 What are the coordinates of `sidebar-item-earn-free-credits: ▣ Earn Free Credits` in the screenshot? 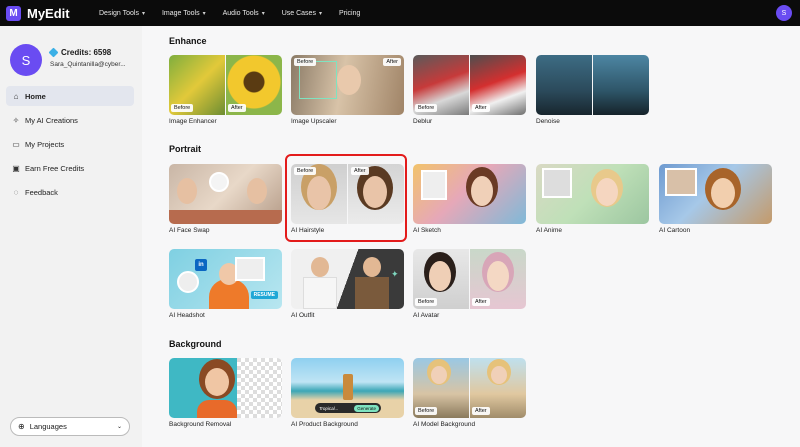 It's located at (70, 168).